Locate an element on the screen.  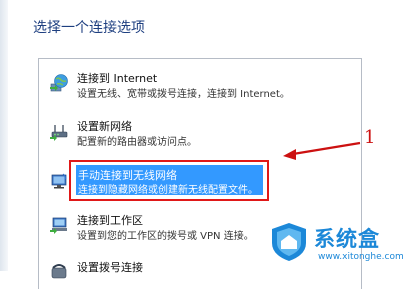
selected-option-highlight: 手动连接到无线网络 连接到隐藏网络或创建新无线配置文件。 is located at coordinates (169, 180).